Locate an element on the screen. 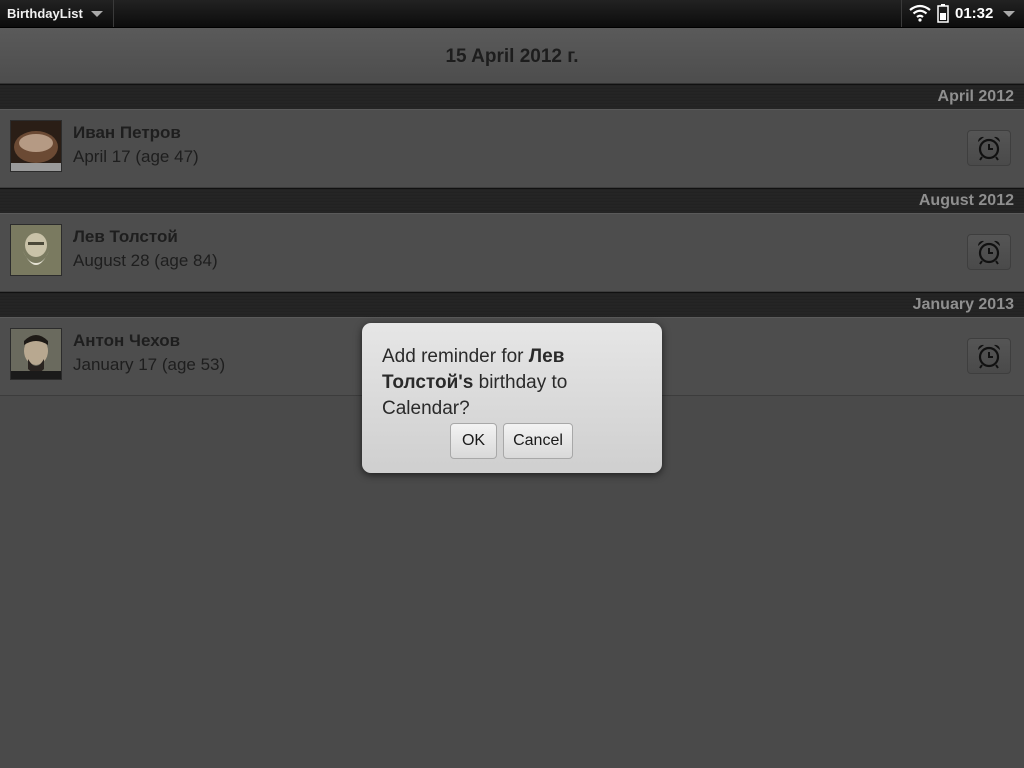 The image size is (1024, 768). status-bar: BirthdayList 01:32 is located at coordinates (512, 14).